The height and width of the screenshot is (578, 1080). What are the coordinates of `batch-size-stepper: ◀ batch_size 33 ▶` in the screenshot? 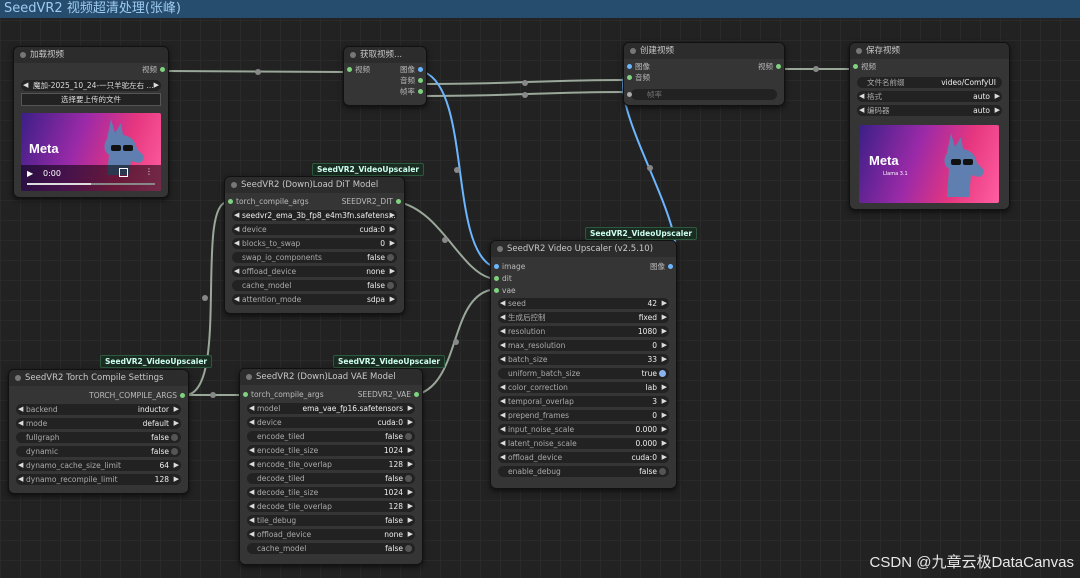 It's located at (583, 359).